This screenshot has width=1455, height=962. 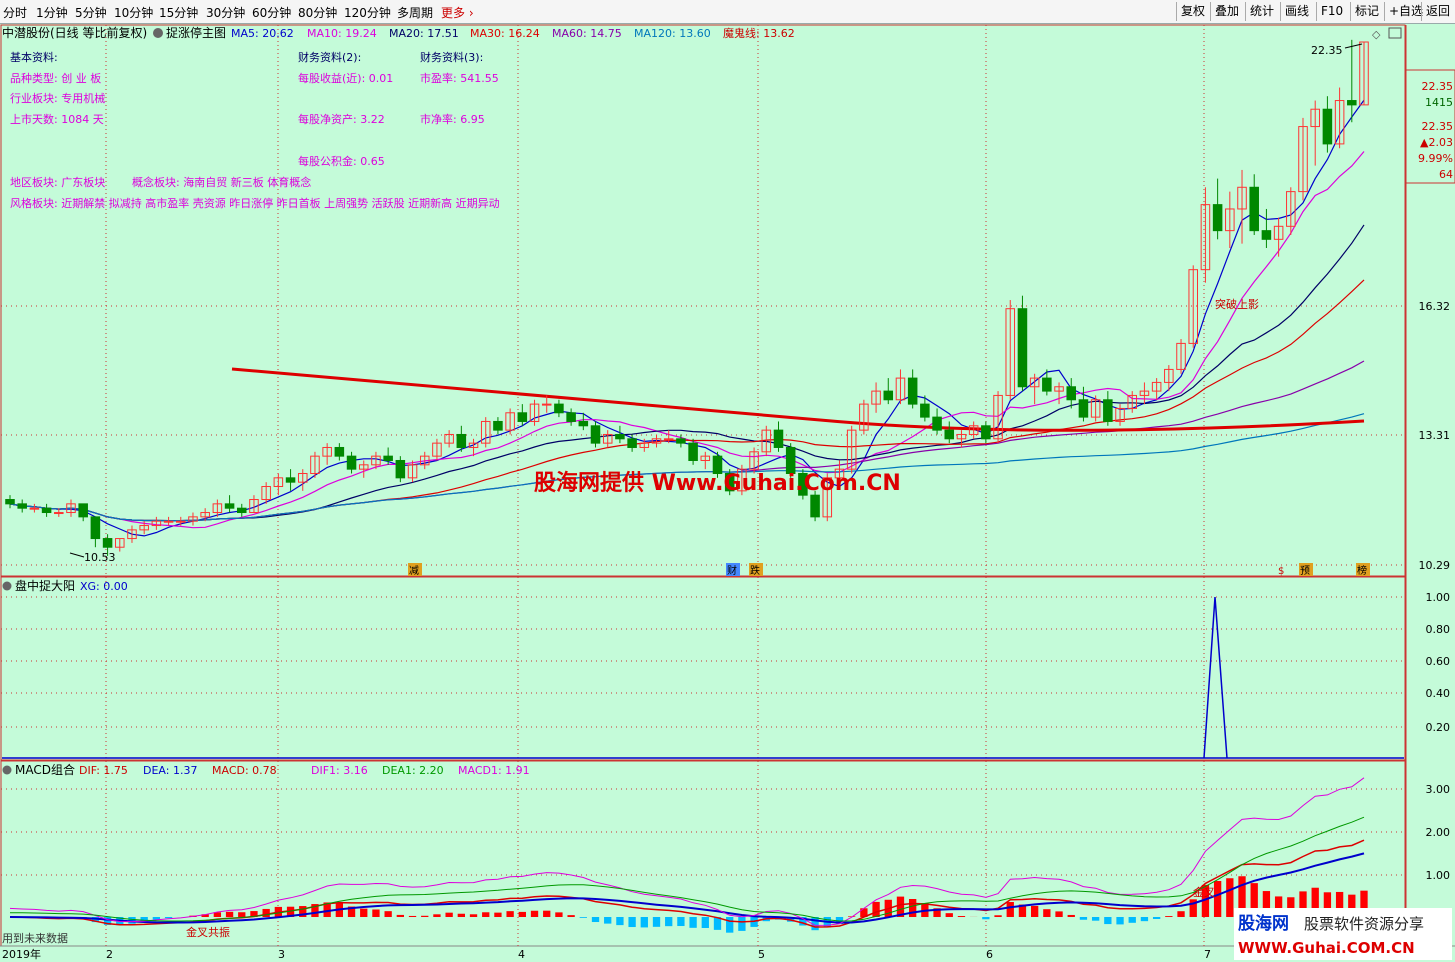 I want to click on indicator-name: 捉涨停主图, so click(x=196, y=32).